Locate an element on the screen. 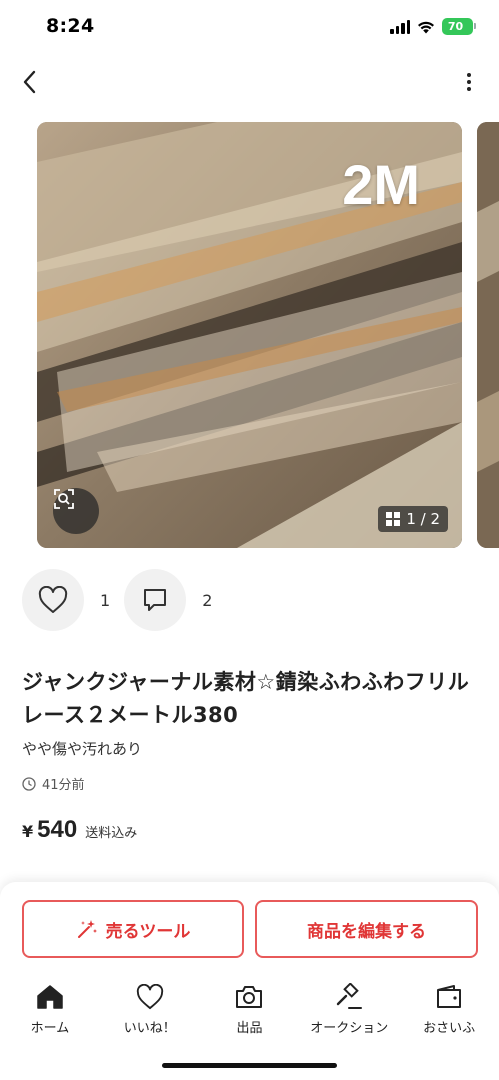 The width and height of the screenshot is (499, 1080). sell-tool-label: 売るツール is located at coordinates (148, 931).